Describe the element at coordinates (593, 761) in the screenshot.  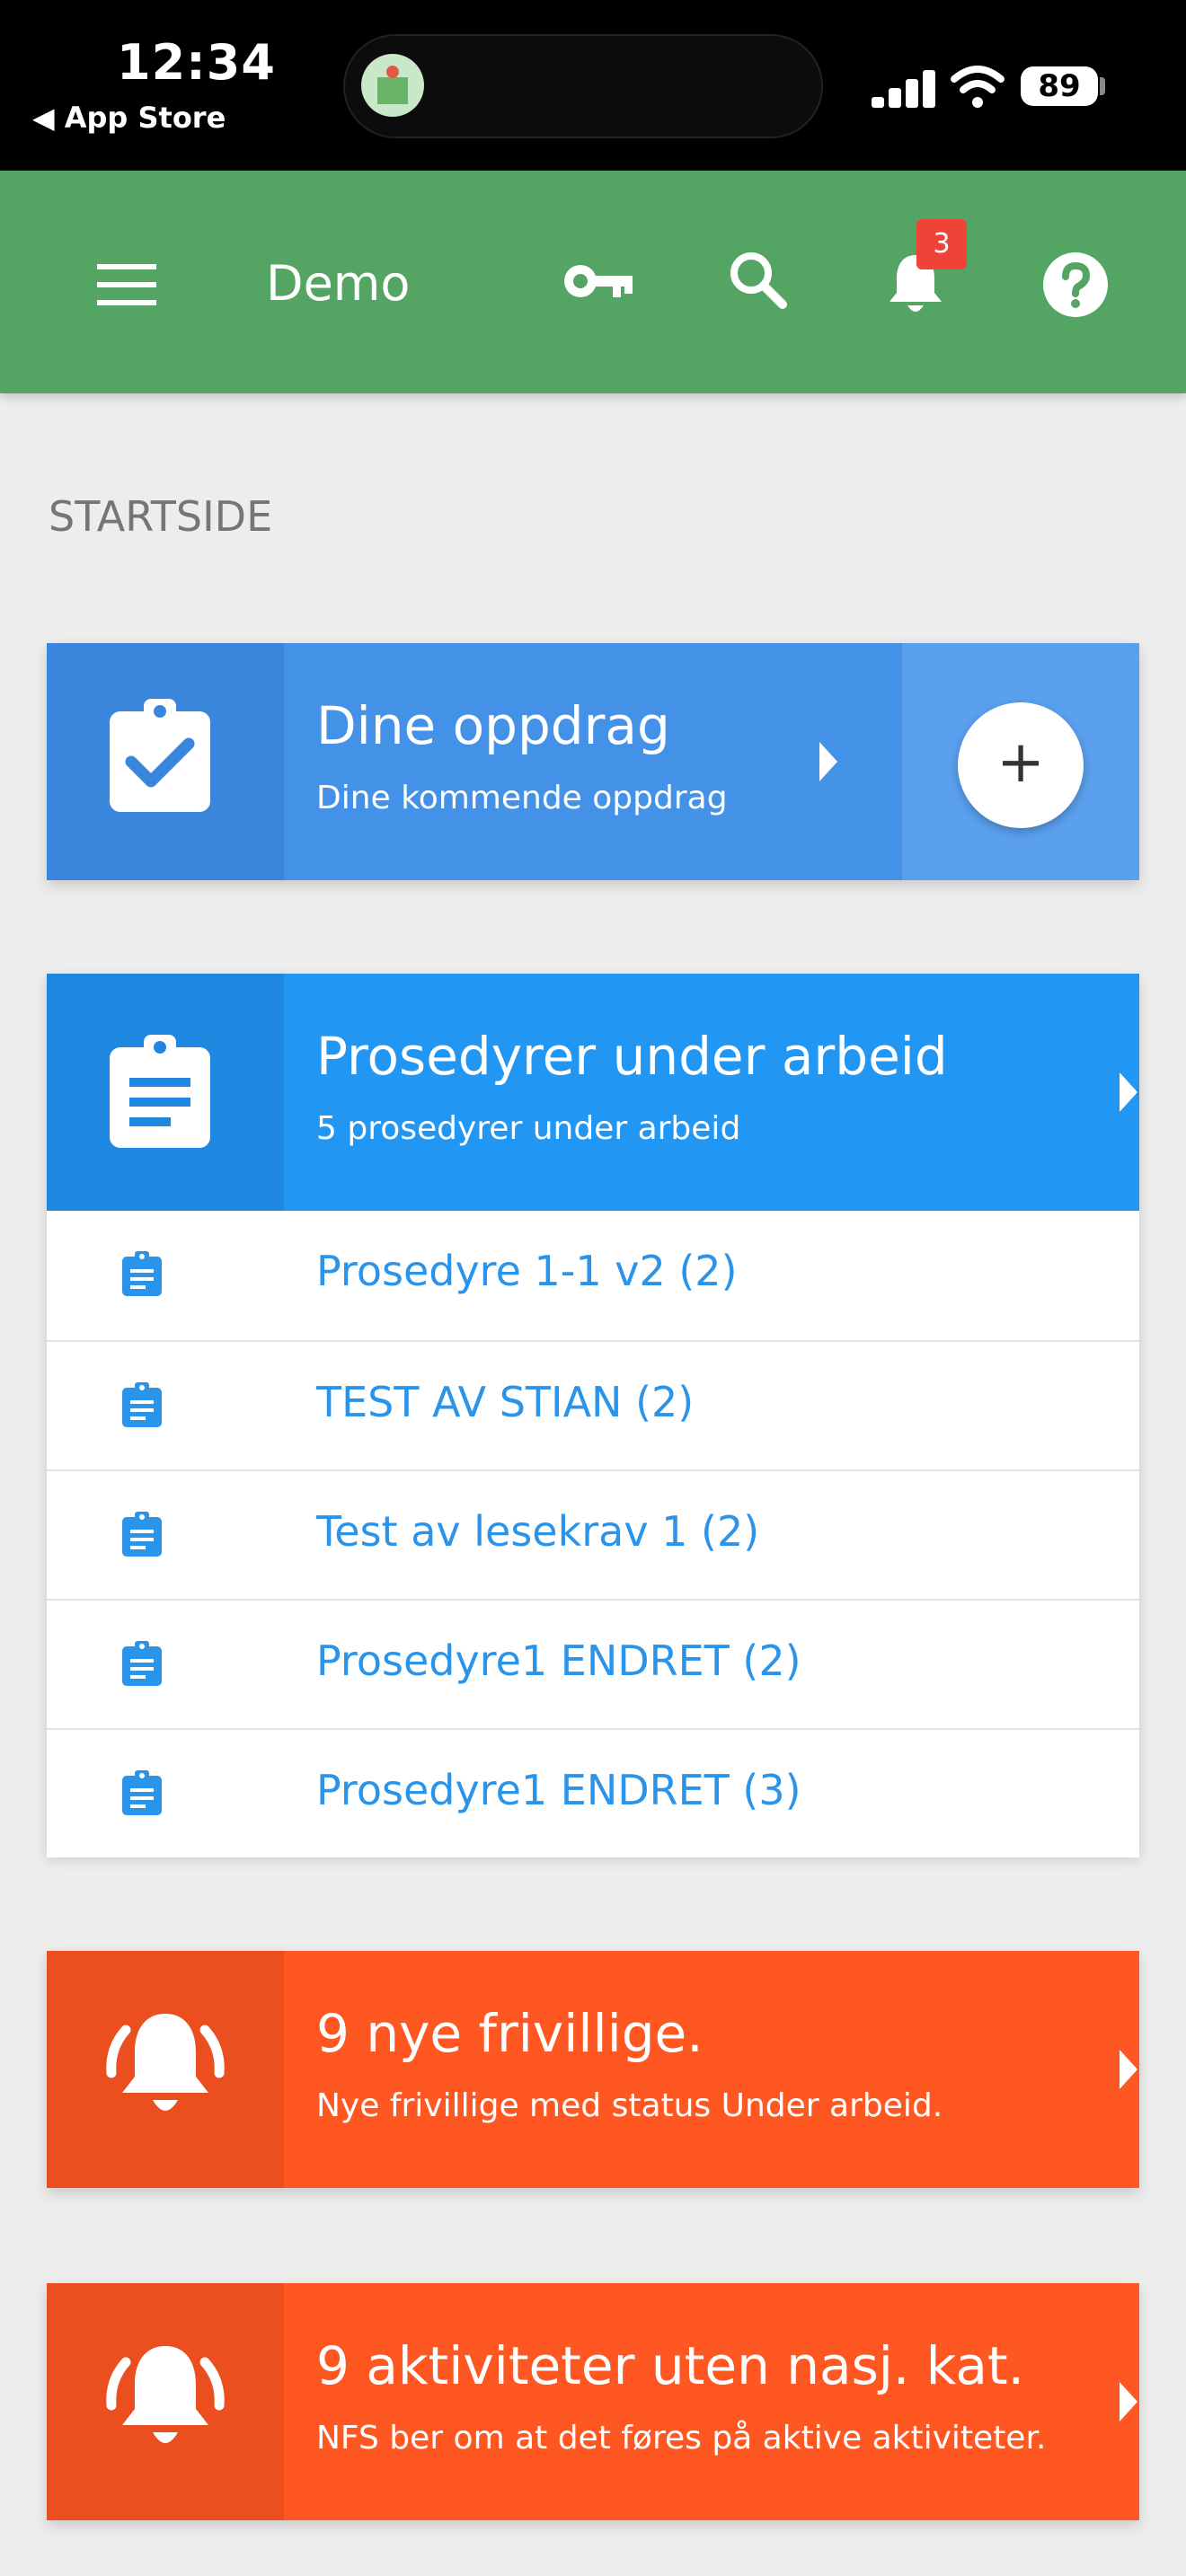
I see `assignments-text: Dine oppdrag Dine kommende oppdrag` at that location.